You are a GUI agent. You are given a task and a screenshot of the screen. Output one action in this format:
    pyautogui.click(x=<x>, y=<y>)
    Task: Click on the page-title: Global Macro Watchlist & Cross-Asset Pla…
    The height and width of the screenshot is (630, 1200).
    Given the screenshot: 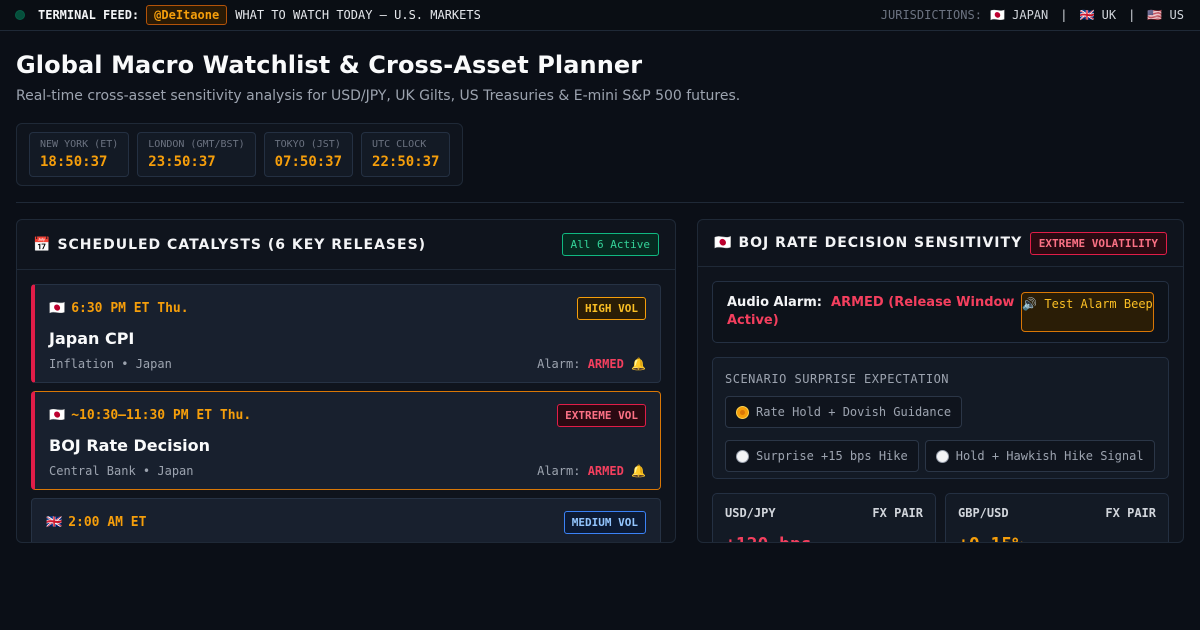 What is the action you would take?
    pyautogui.click(x=329, y=65)
    